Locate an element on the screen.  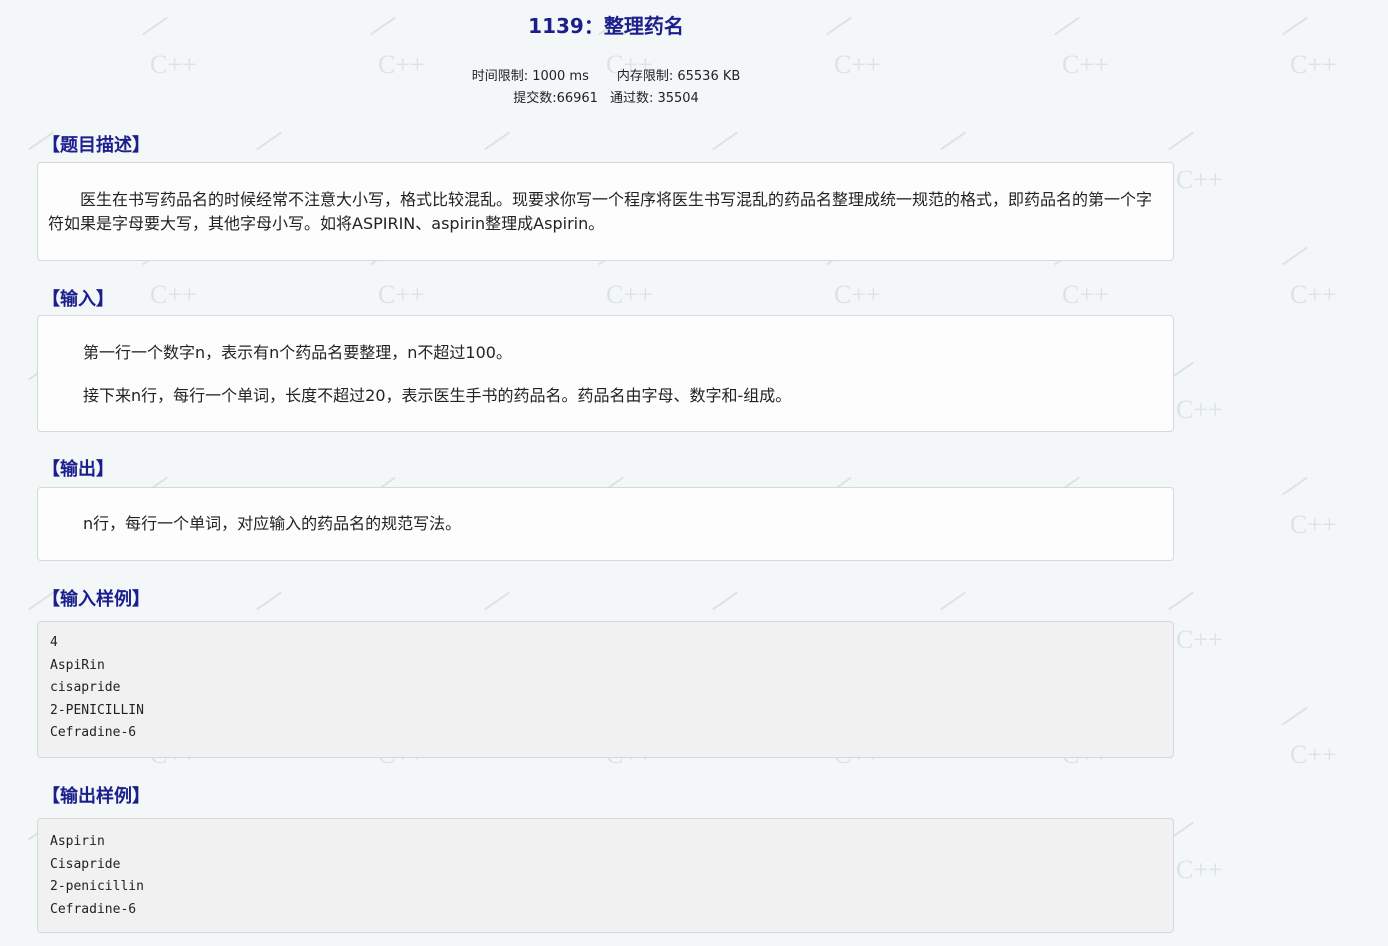
sample-input-line: 2-PENICILLIN is located at coordinates (97, 710).